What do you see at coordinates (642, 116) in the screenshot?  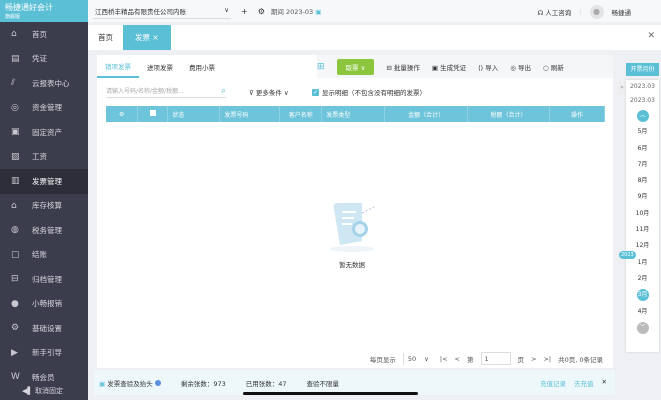 I see `scroll-up-icon: ︿` at bounding box center [642, 116].